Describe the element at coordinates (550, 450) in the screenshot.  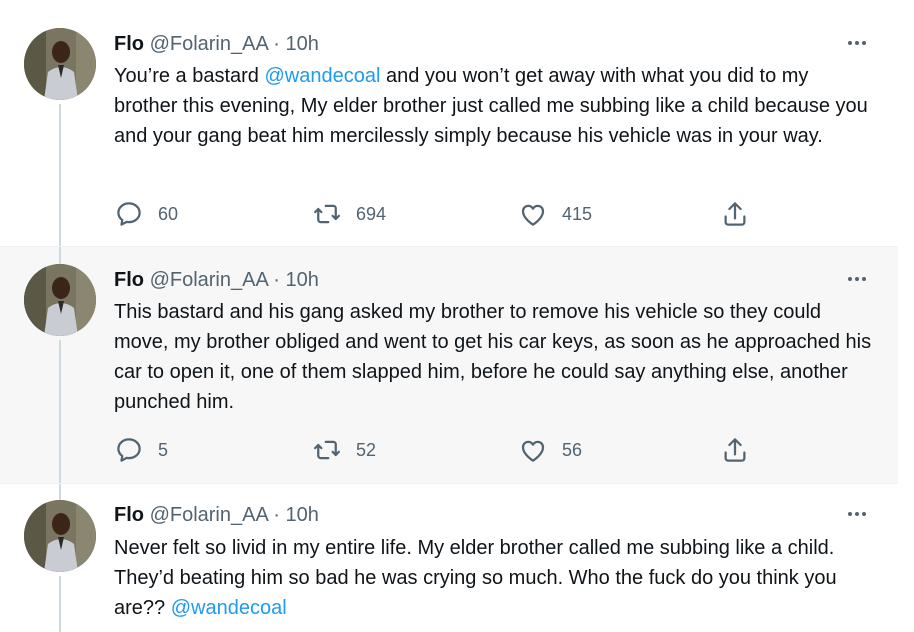
I see `like-button: 56` at that location.